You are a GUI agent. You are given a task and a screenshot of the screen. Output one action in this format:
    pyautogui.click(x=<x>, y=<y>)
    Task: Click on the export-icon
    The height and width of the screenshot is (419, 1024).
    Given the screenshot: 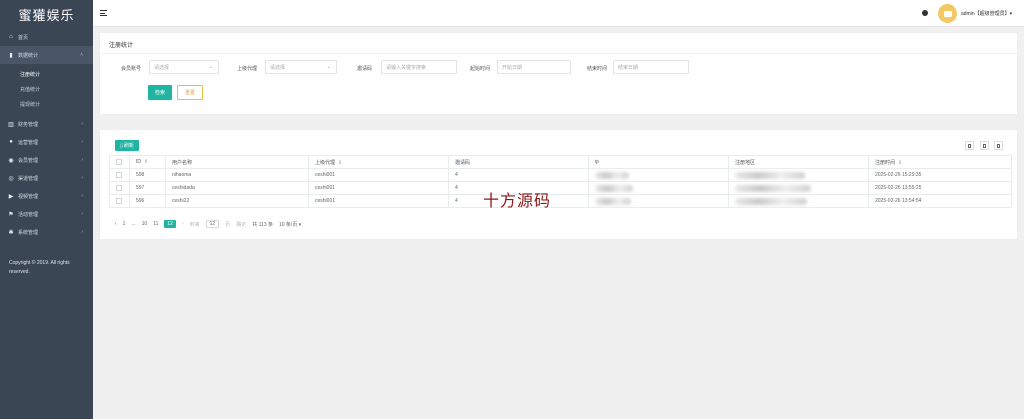 What is the action you would take?
    pyautogui.click(x=984, y=145)
    